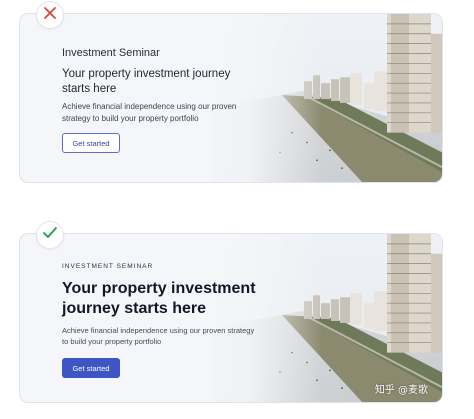  I want to click on photo-fade-overlay, so click(257, 98).